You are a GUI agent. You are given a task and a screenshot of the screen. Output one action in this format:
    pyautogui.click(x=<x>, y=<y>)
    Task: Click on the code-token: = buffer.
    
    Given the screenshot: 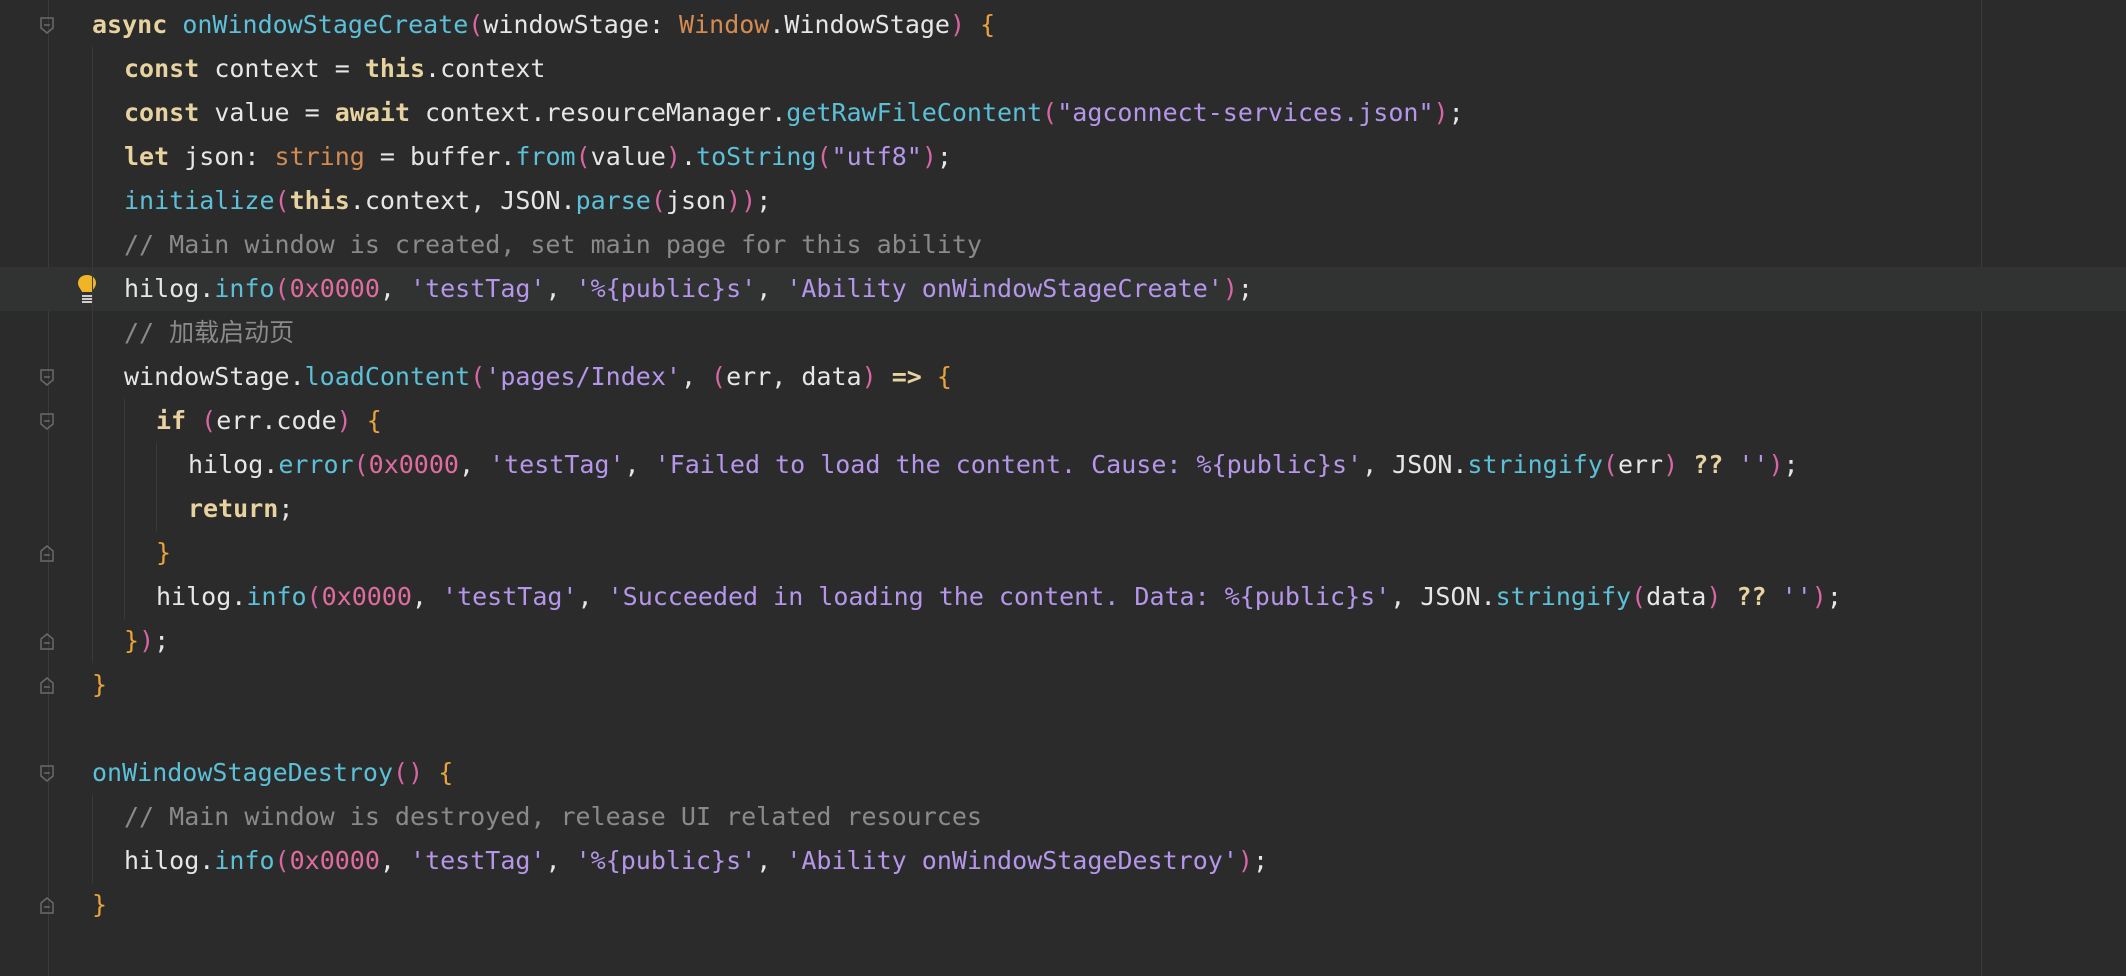 What is the action you would take?
    pyautogui.click(x=440, y=156)
    